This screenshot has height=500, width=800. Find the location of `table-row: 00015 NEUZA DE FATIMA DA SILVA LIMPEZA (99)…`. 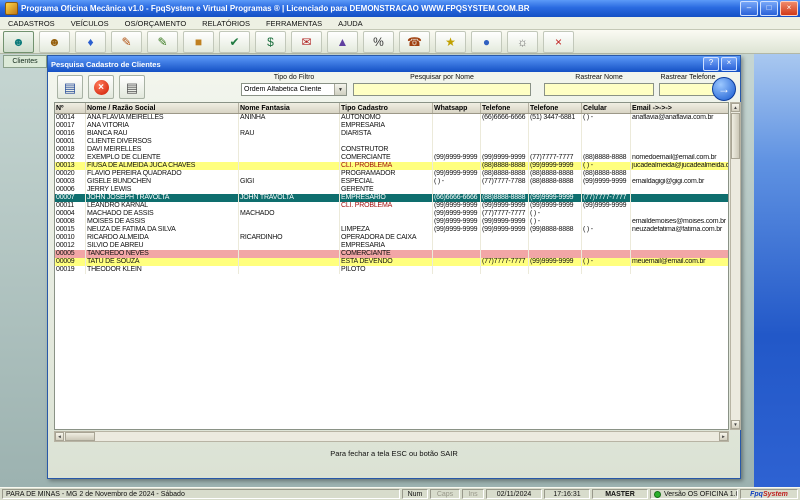

table-row: 00015 NEUZA DE FATIMA DA SILVA LIMPEZA (99)… is located at coordinates (391, 230).